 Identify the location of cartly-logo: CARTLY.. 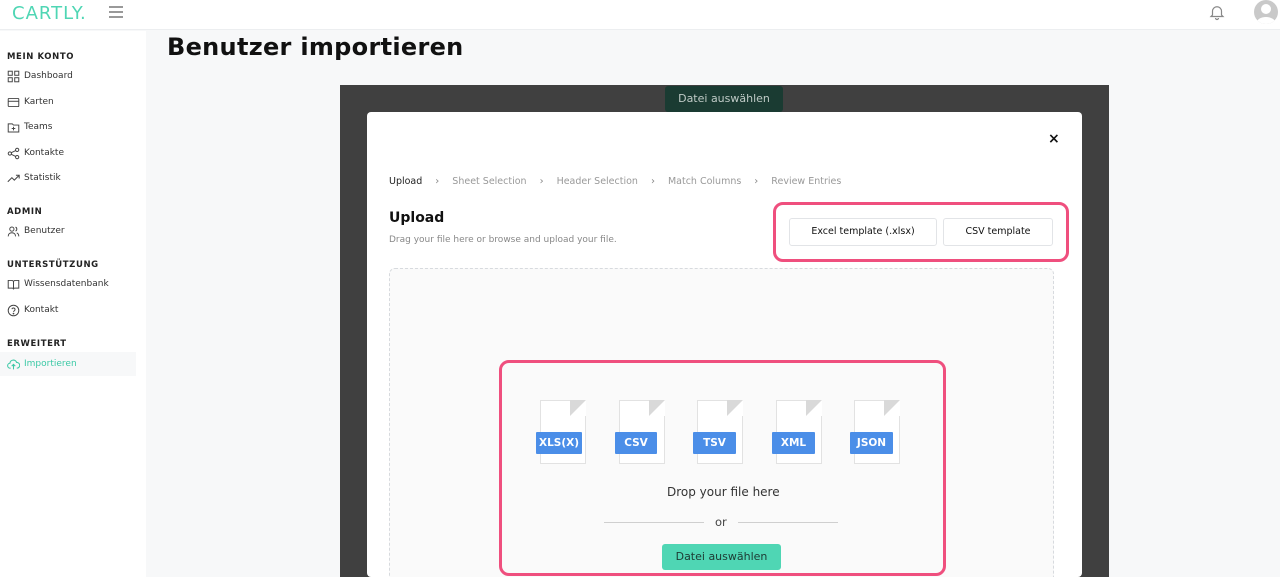
(49, 13).